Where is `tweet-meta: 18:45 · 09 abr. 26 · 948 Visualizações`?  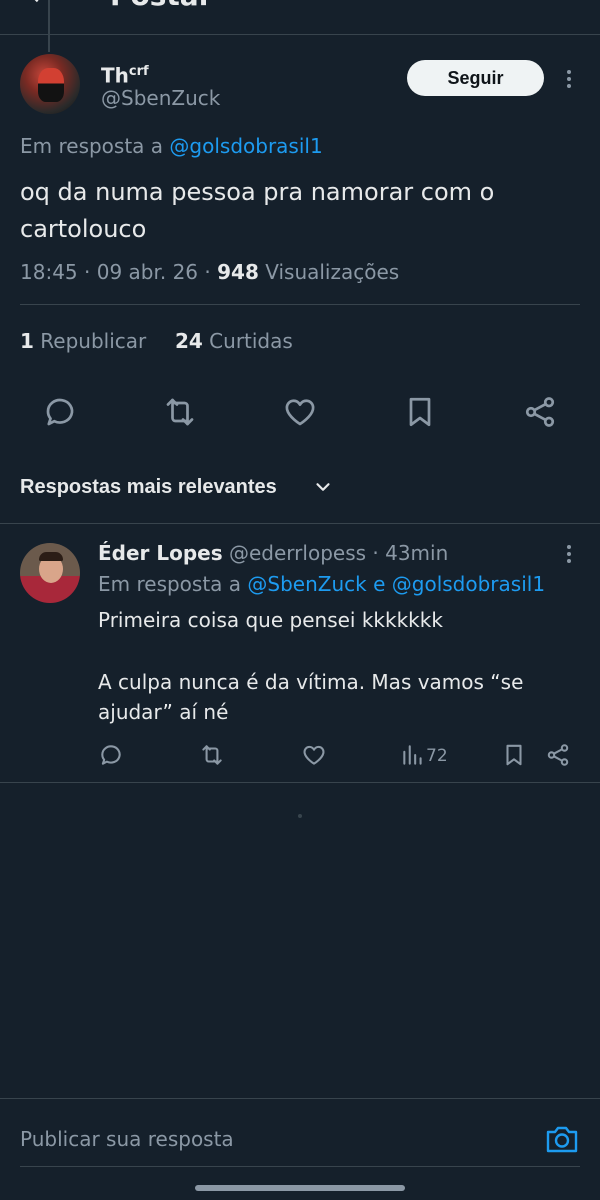 tweet-meta: 18:45 · 09 abr. 26 · 948 Visualizações is located at coordinates (210, 272).